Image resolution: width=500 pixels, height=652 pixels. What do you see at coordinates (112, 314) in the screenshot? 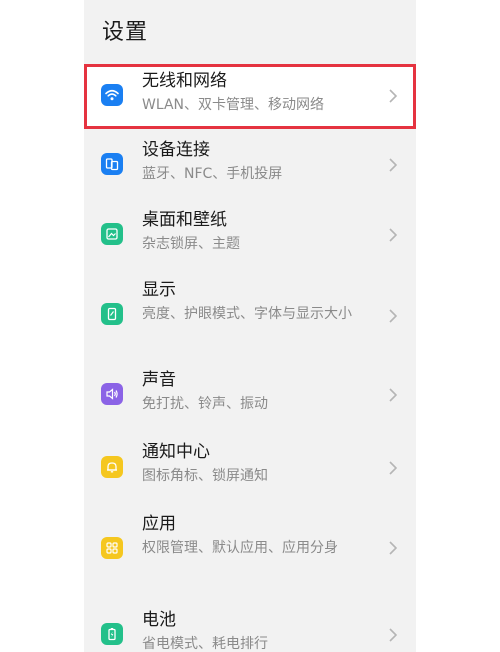
I see `display-icon` at bounding box center [112, 314].